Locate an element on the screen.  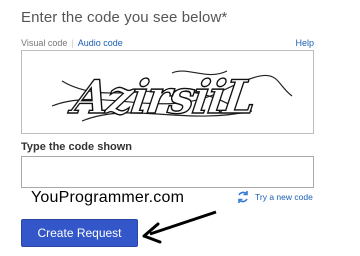
code-field-label: Type the code shown is located at coordinates (77, 147).